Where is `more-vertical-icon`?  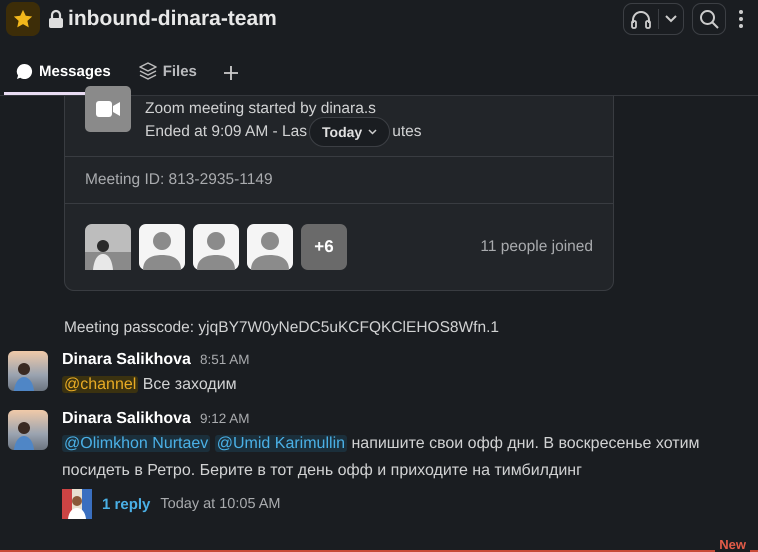 more-vertical-icon is located at coordinates (741, 19).